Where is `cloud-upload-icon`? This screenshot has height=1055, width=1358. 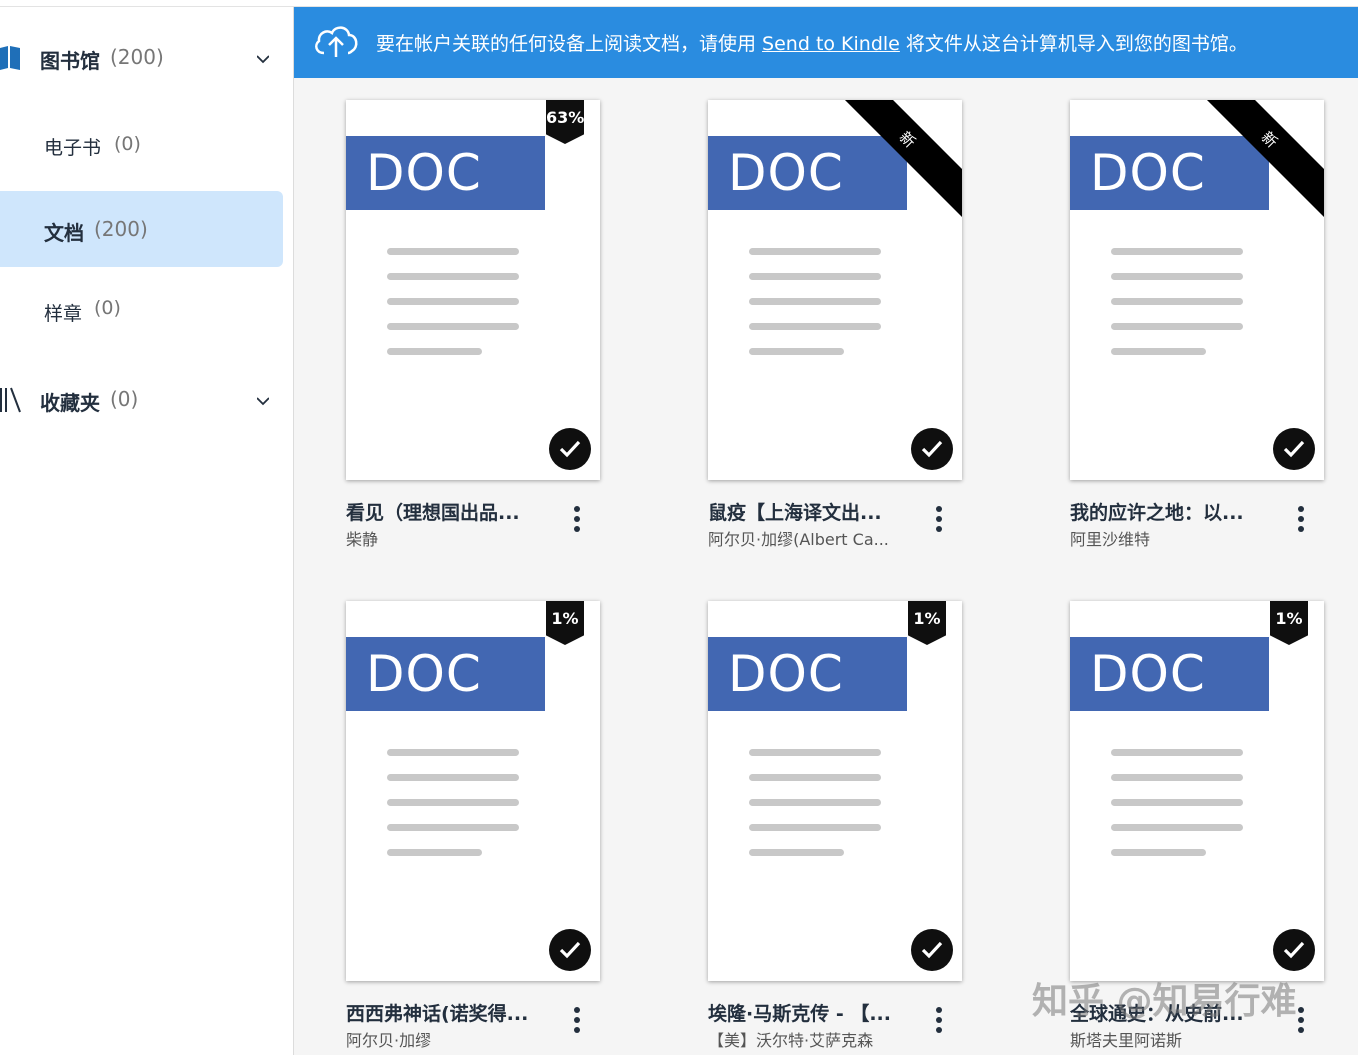
cloud-upload-icon is located at coordinates (336, 41).